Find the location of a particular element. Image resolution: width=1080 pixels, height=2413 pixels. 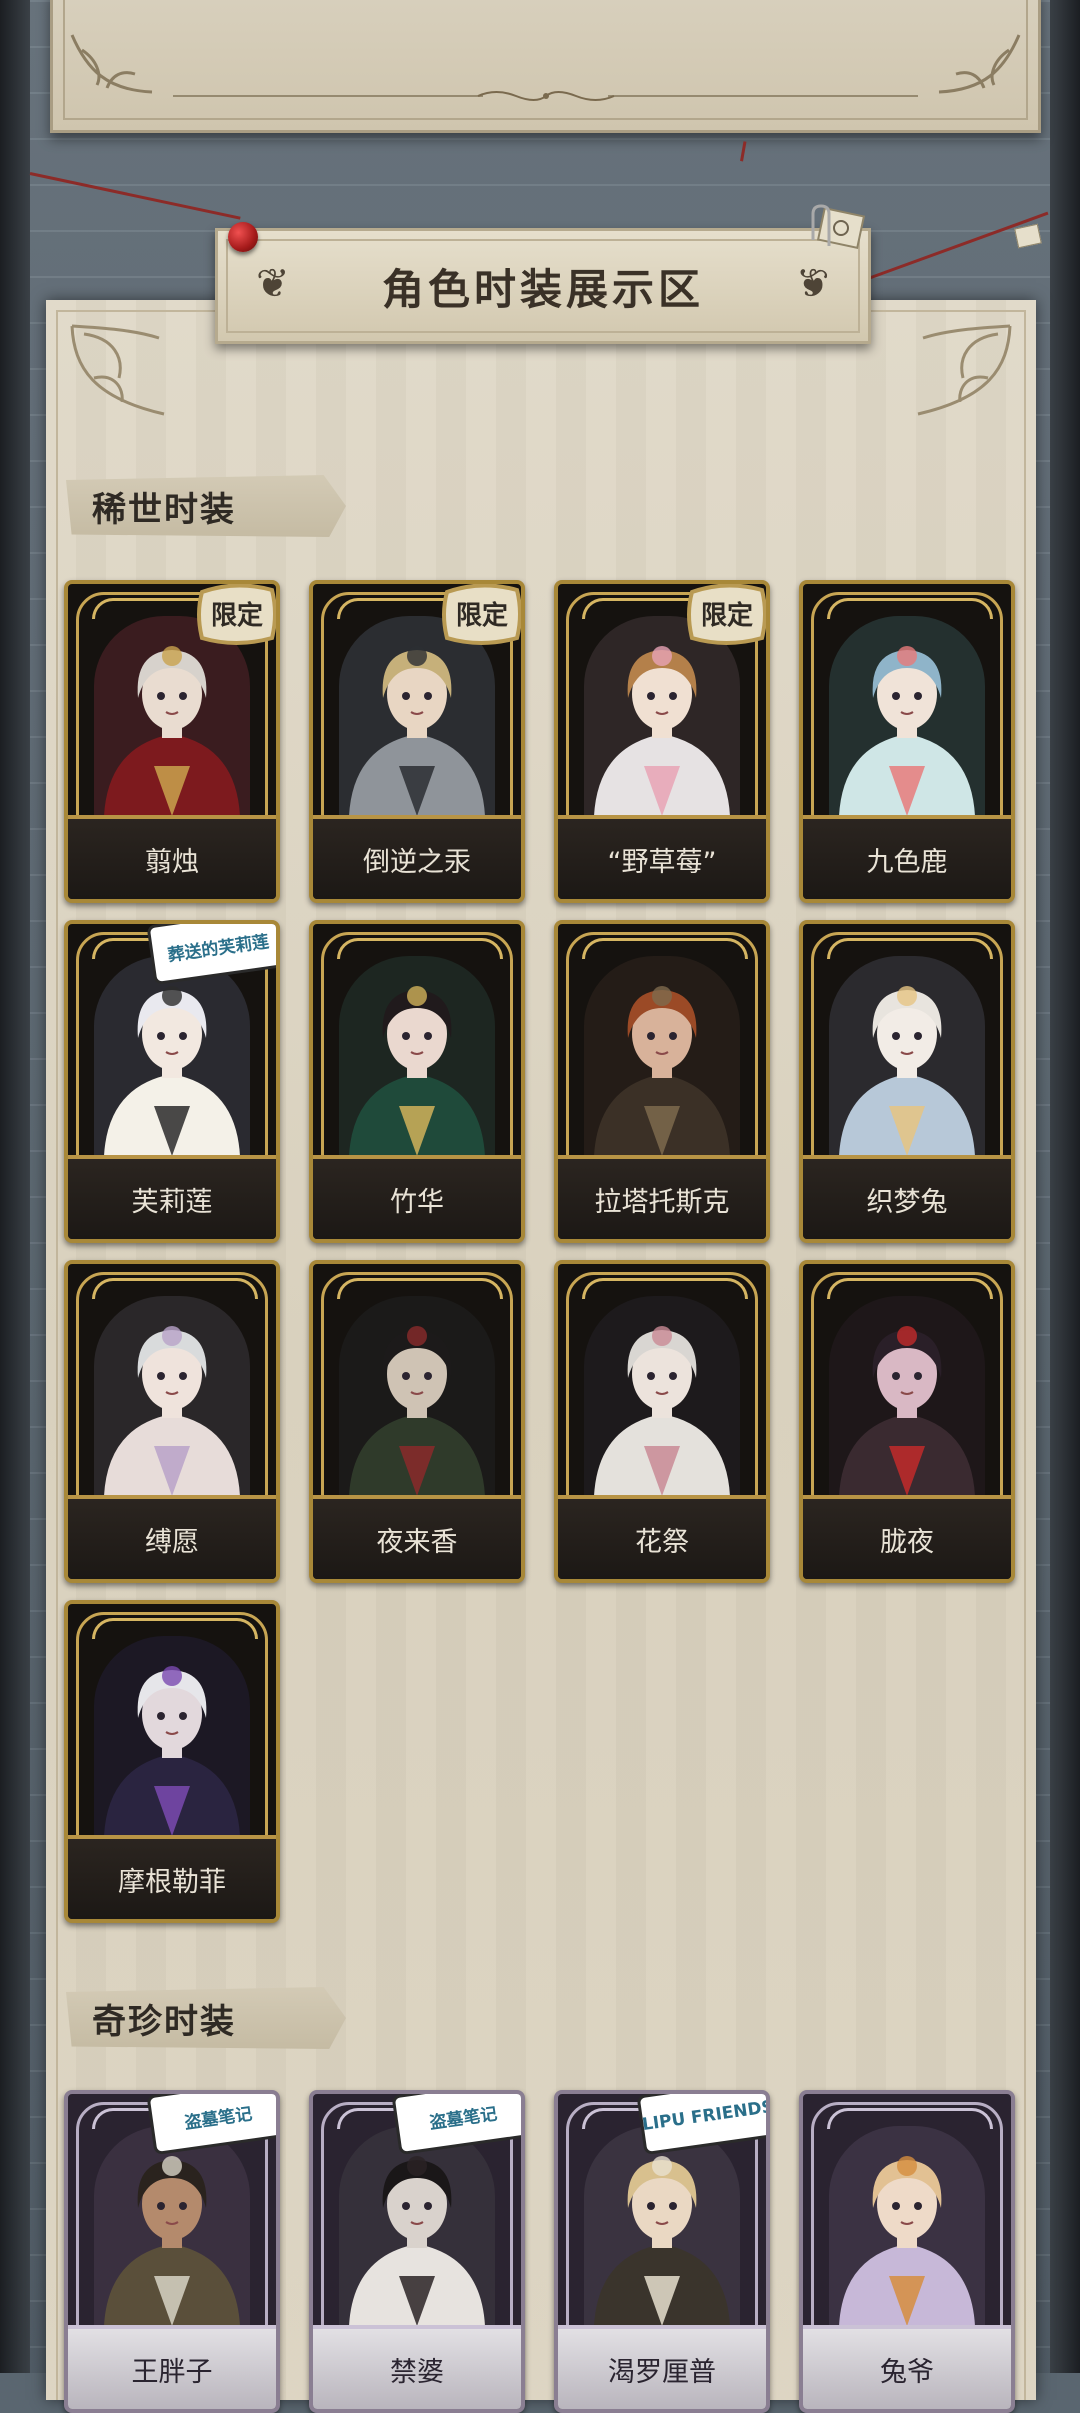

divider-line-right is located at coordinates (763, 96).